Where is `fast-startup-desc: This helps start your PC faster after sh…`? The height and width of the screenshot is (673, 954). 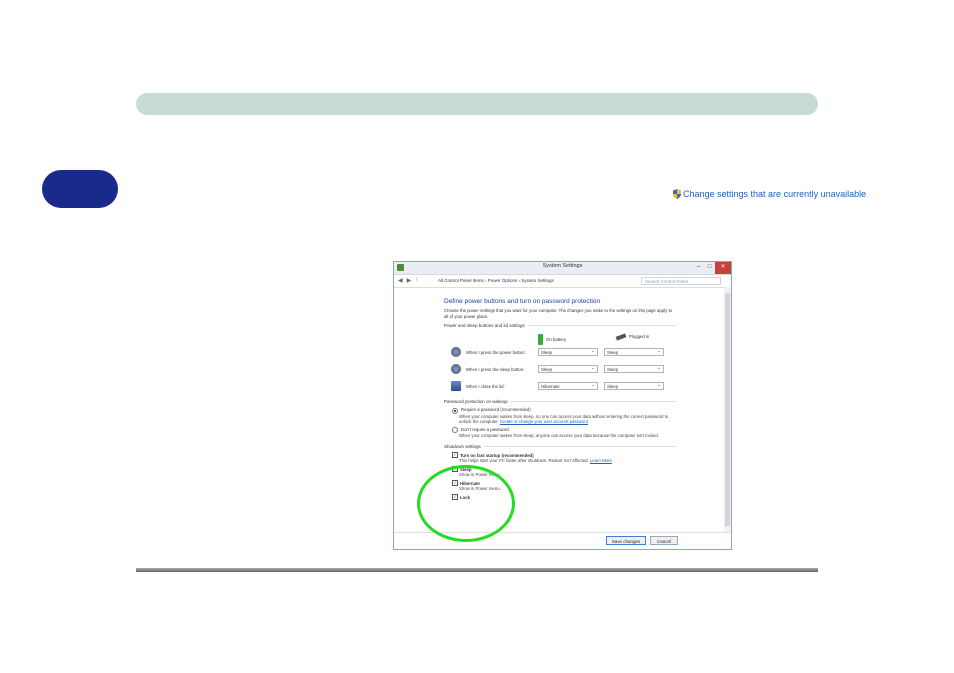
fast-startup-desc: This helps start your PC faster after sh… is located at coordinates (535, 460).